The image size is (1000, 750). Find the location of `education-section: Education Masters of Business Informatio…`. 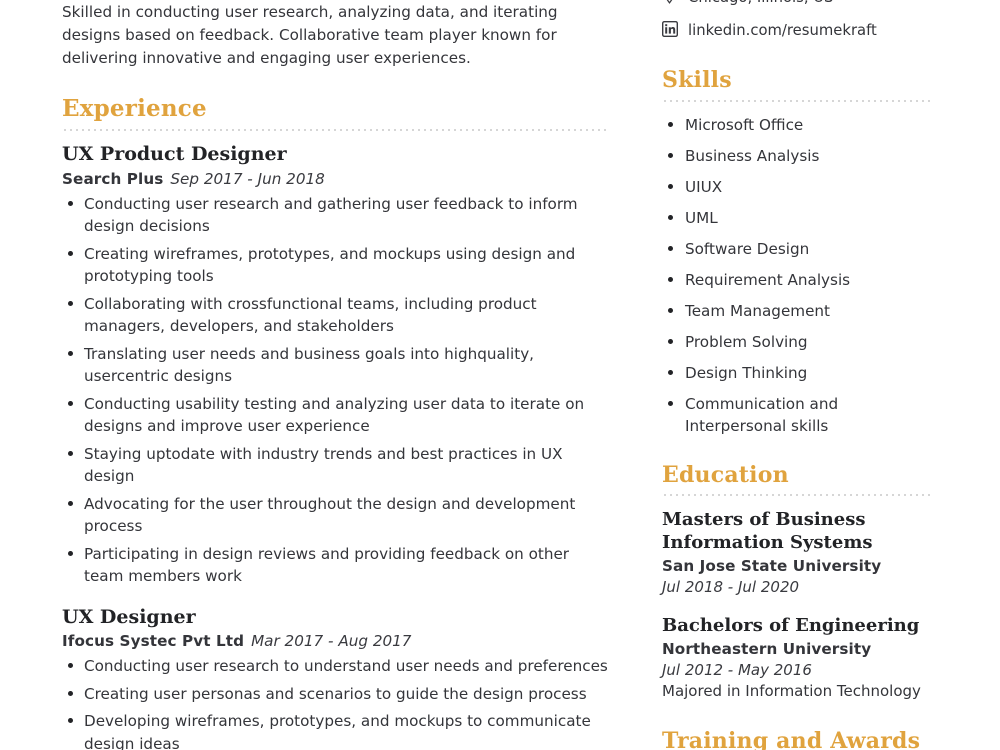

education-section: Education Masters of Business Informatio… is located at coordinates (799, 583).